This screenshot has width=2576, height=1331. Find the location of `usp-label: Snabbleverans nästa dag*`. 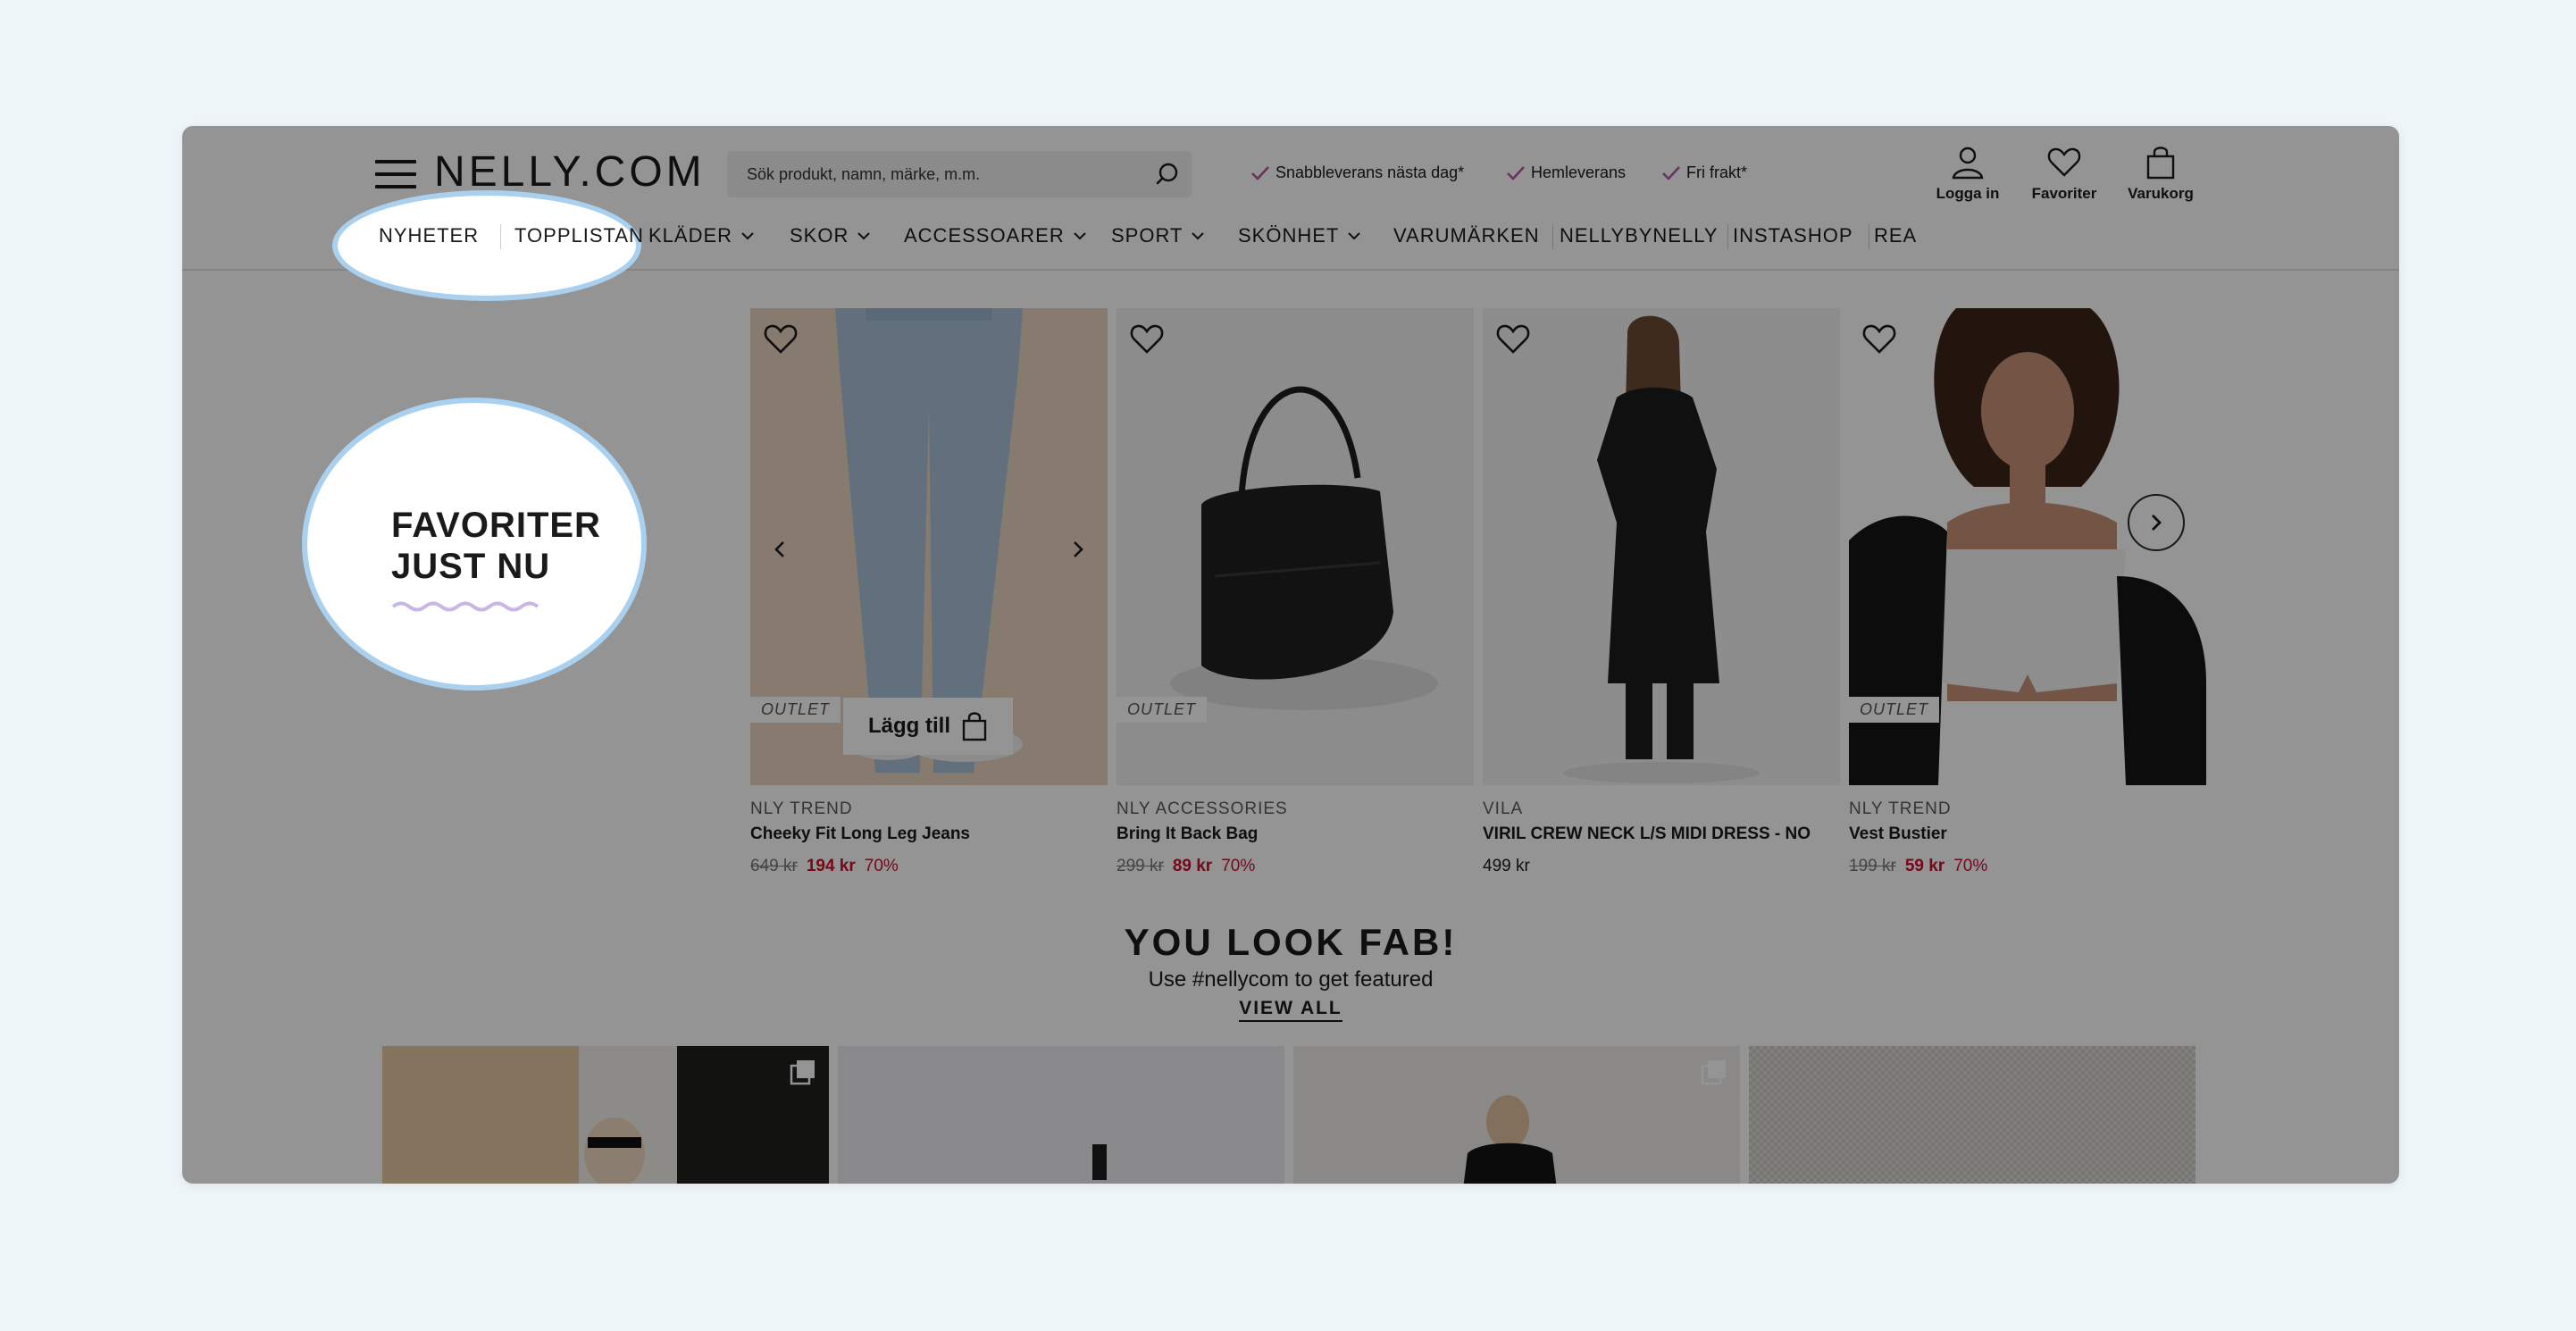

usp-label: Snabbleverans nästa dag* is located at coordinates (1370, 172).